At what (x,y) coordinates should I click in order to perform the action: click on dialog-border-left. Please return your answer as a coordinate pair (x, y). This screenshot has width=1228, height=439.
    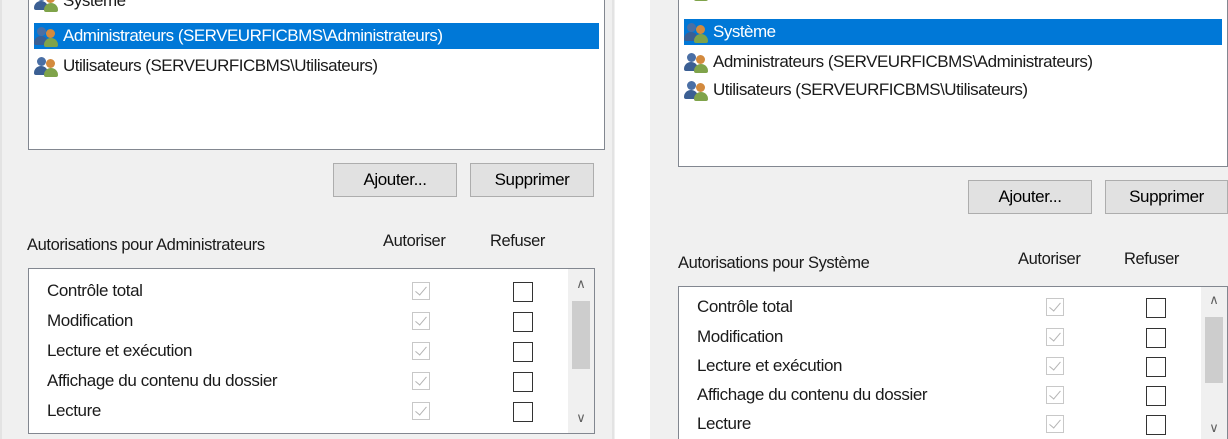
    Looking at the image, I should click on (1, 219).